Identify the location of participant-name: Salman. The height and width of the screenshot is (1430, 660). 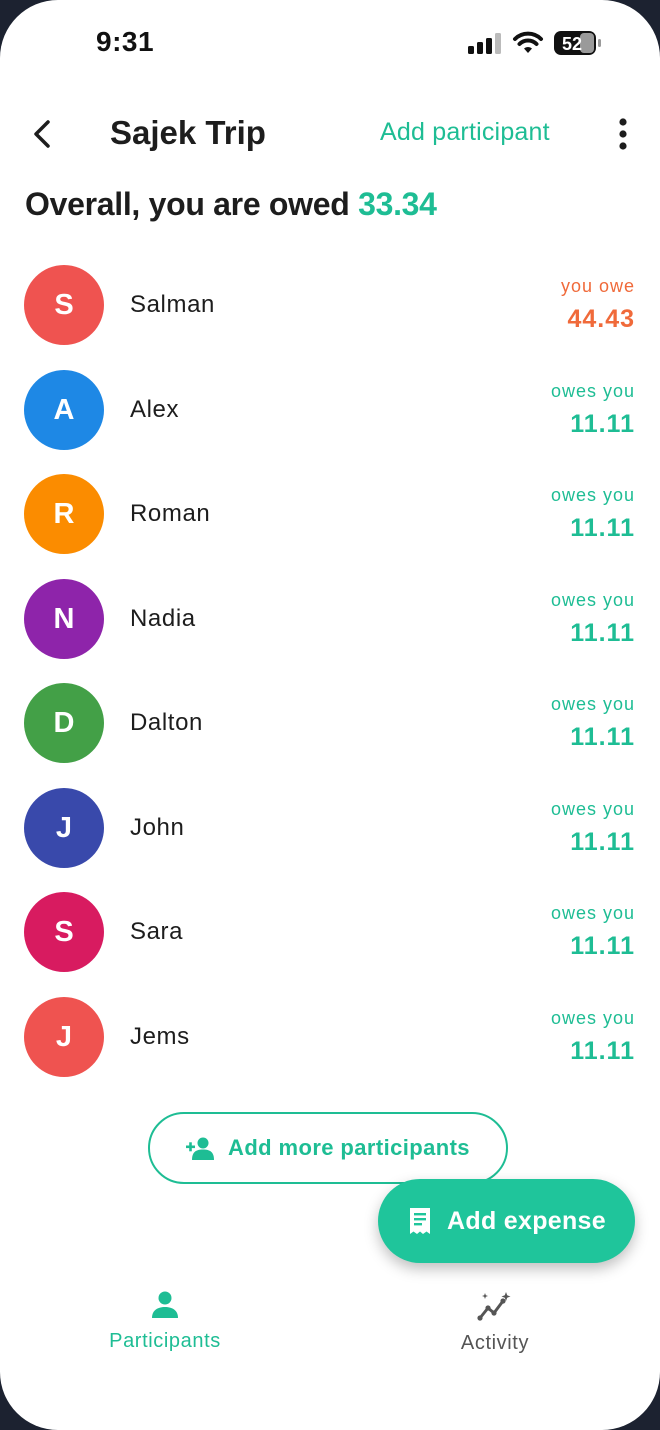
(172, 304).